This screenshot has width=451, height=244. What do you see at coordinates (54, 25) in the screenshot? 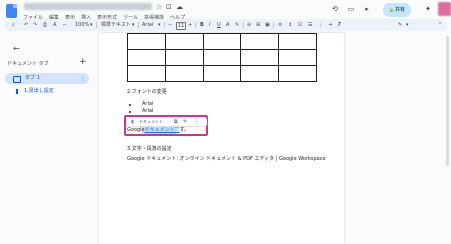
I see `spellcheck-icon: A` at bounding box center [54, 25].